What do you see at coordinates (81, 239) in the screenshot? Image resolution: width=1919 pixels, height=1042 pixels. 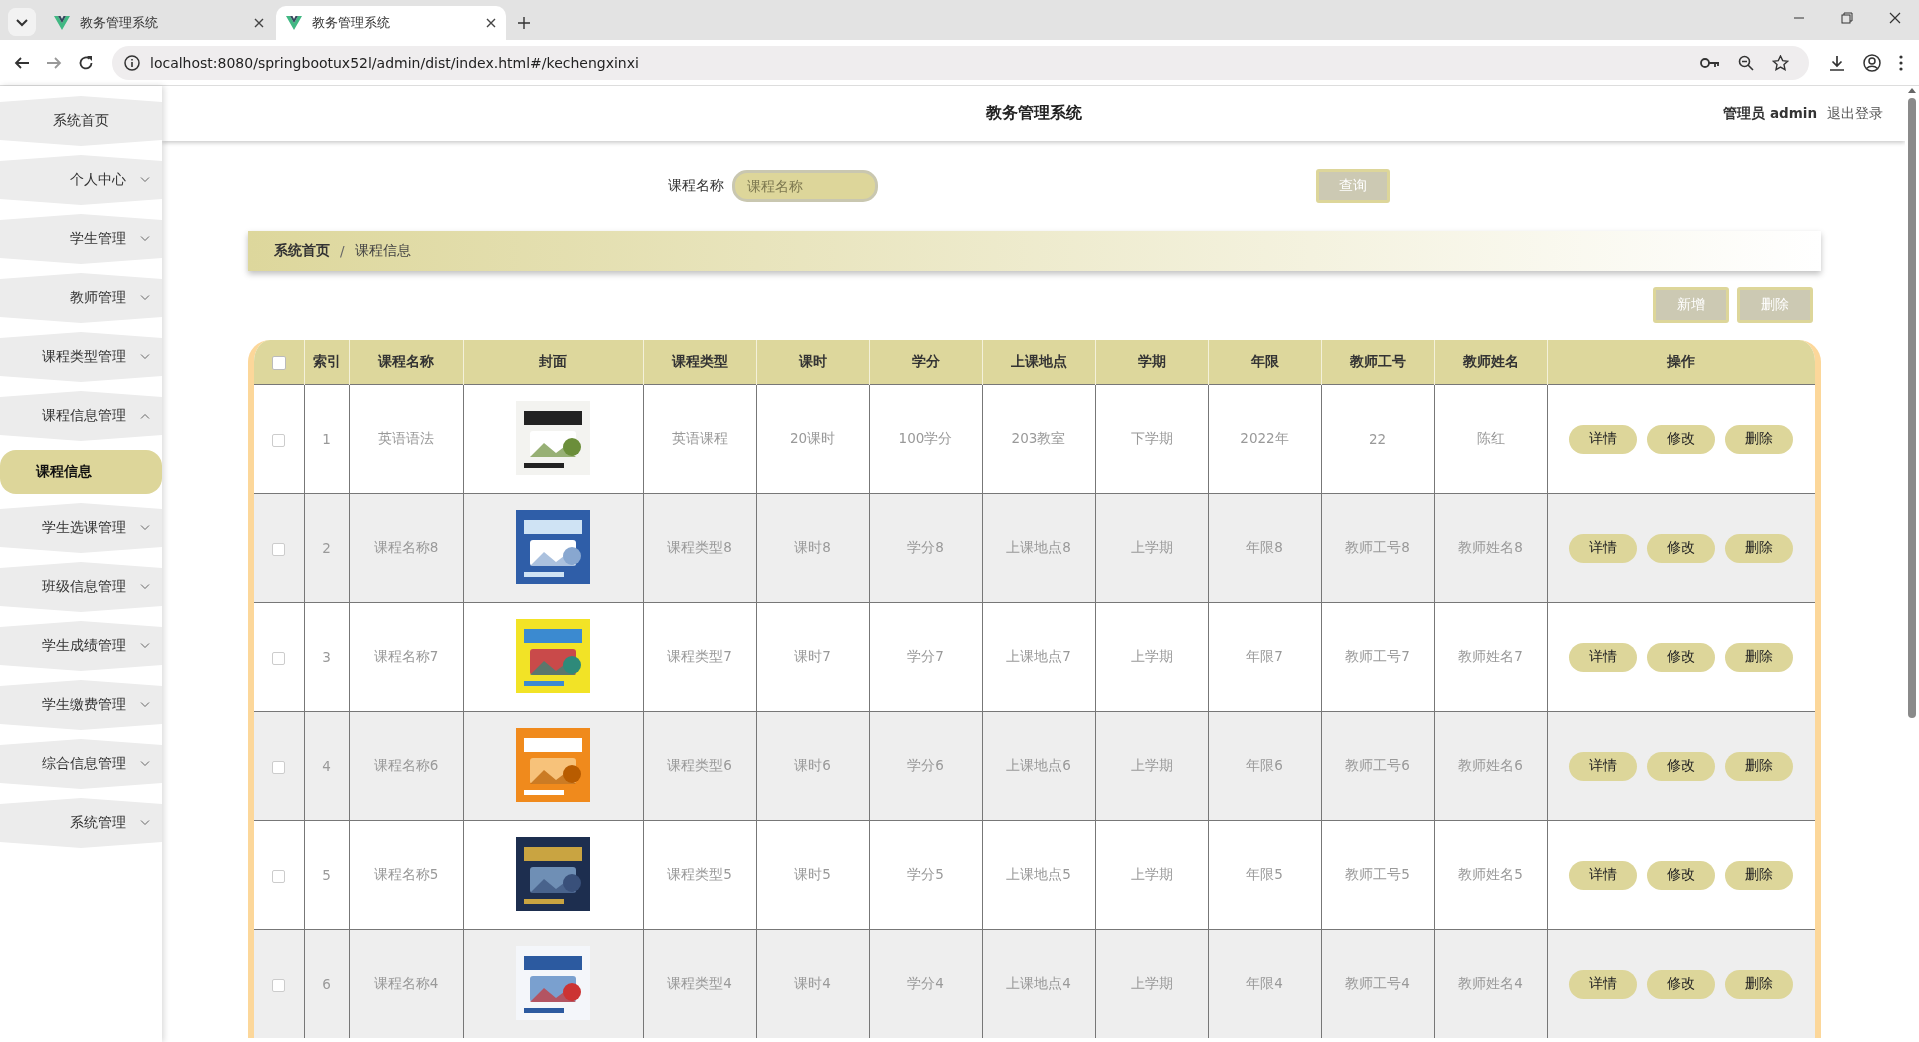 I see `sidebar-item: 学生管理` at bounding box center [81, 239].